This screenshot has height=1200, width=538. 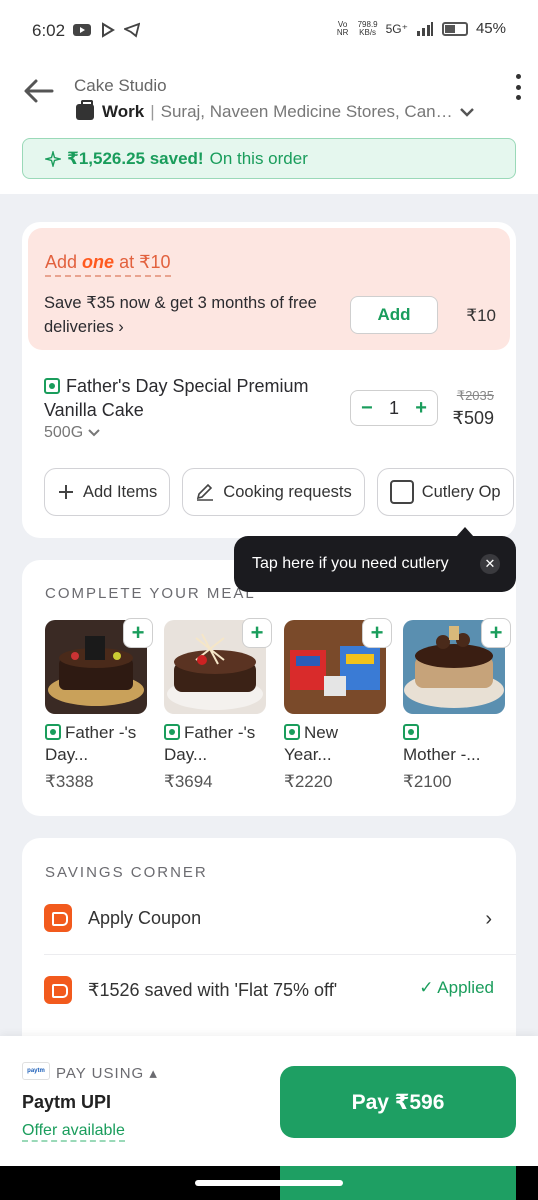 I want to click on offer-available-link: Offer available, so click(x=73, y=1132).